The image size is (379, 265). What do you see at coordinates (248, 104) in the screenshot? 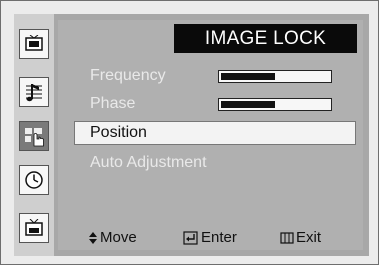
I see `phase-level` at bounding box center [248, 104].